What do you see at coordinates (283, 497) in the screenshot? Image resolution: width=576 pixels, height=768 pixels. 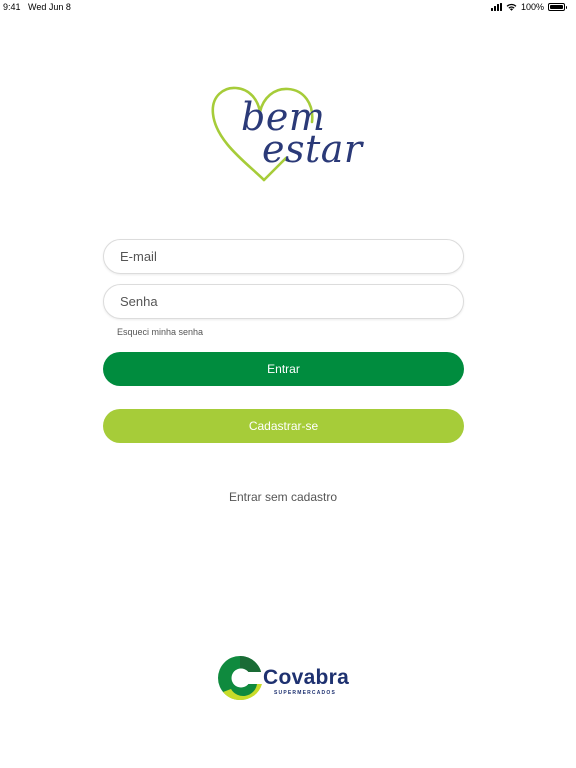 I see `guest-login-link: Entrar sem cadastro` at bounding box center [283, 497].